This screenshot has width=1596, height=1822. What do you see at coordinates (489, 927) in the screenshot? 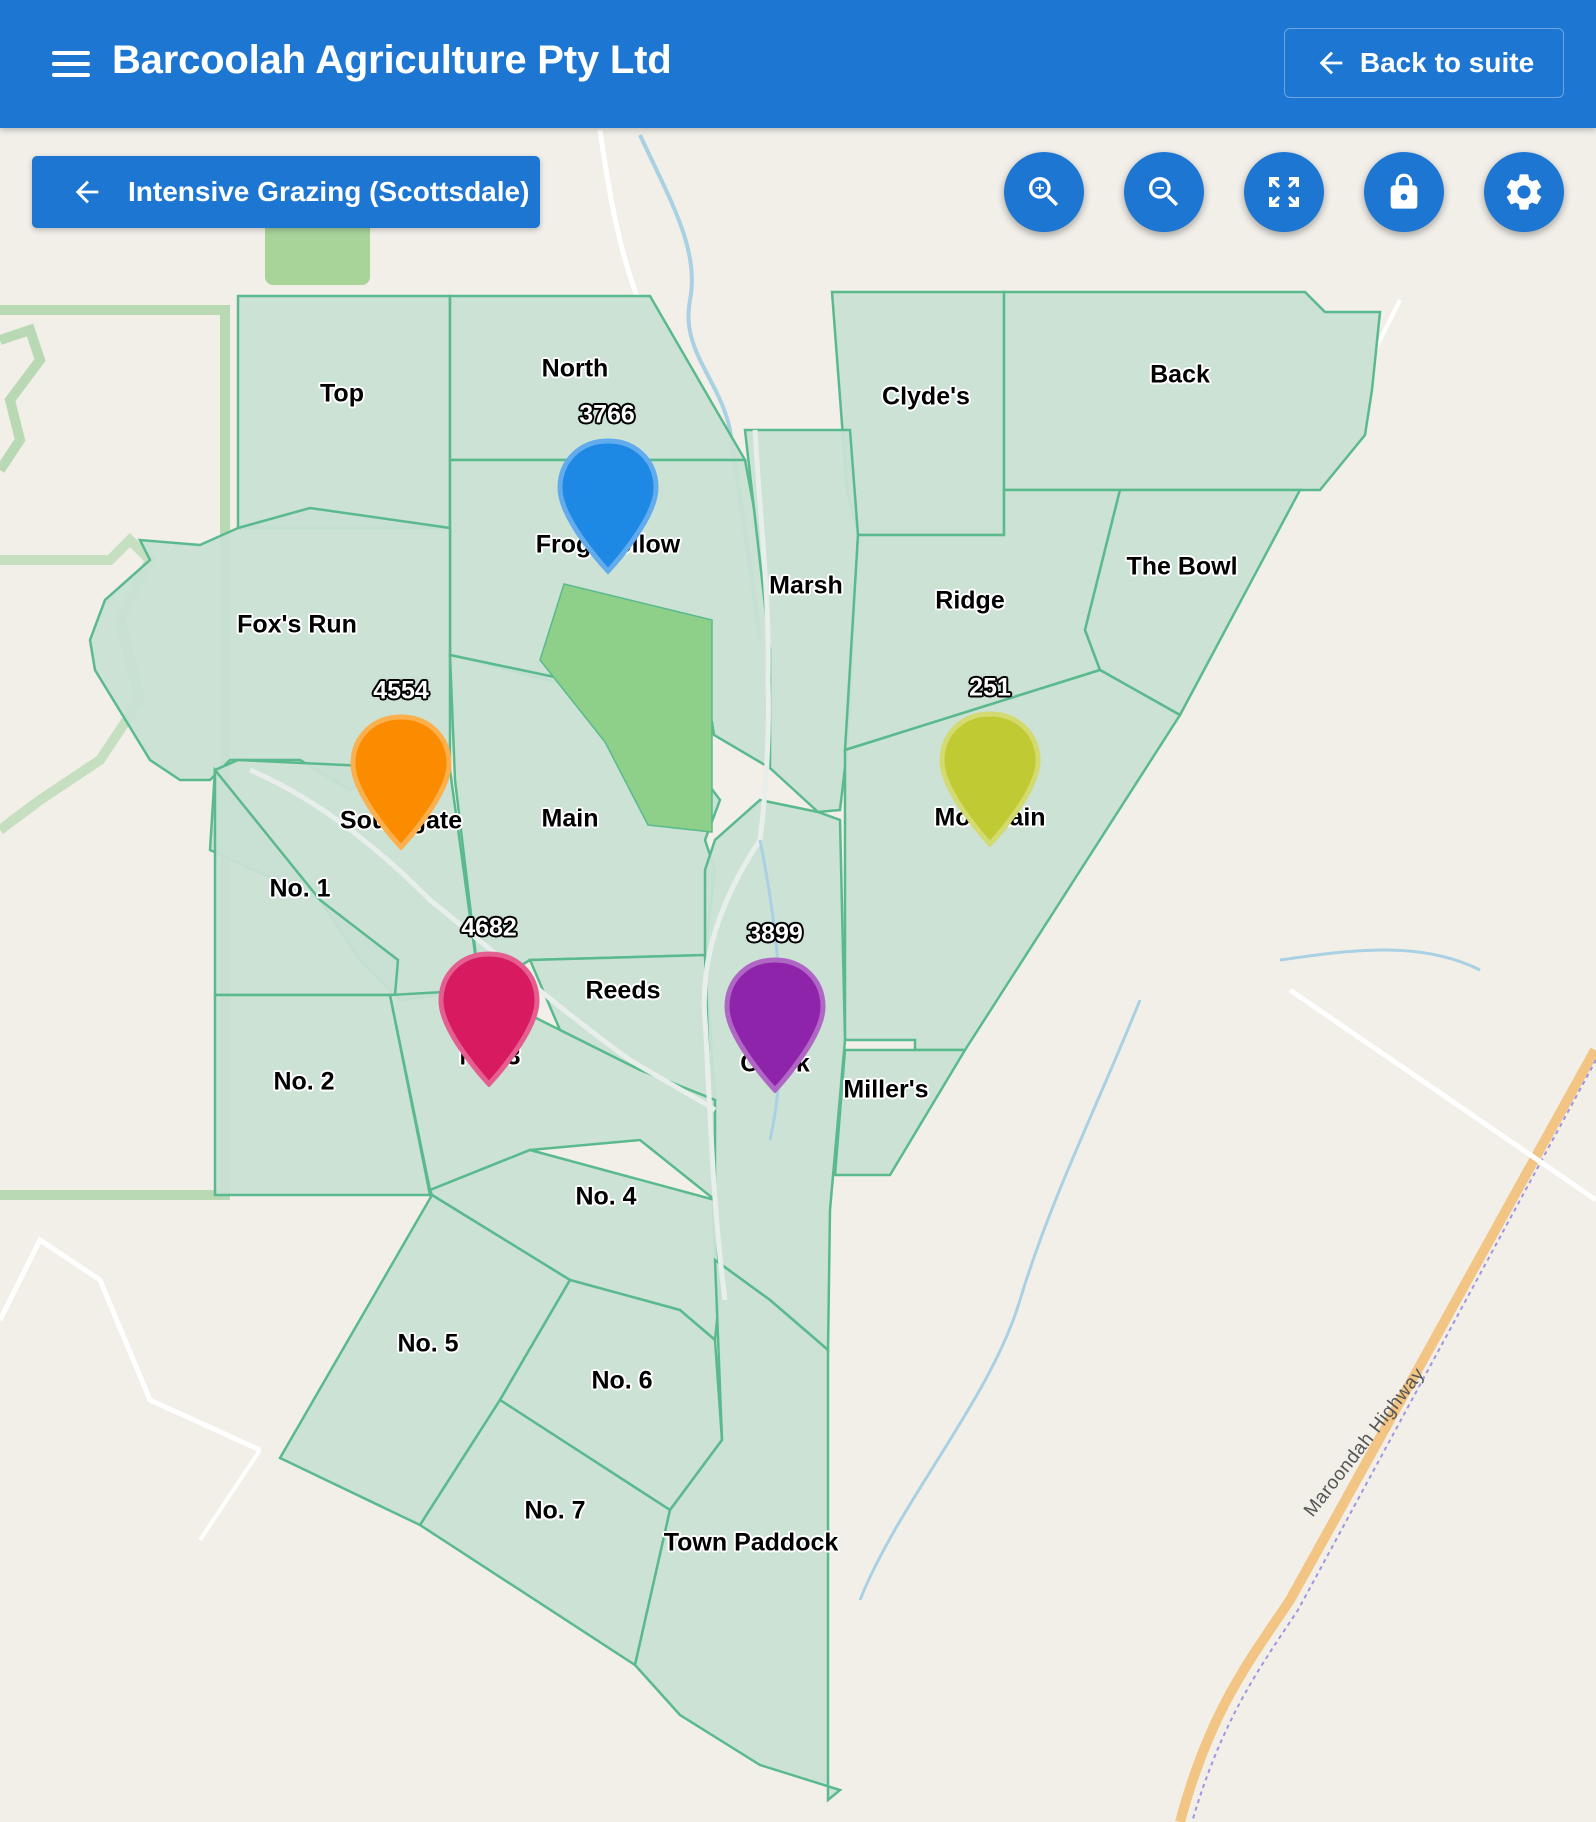
I see `marker-count: 4682` at bounding box center [489, 927].